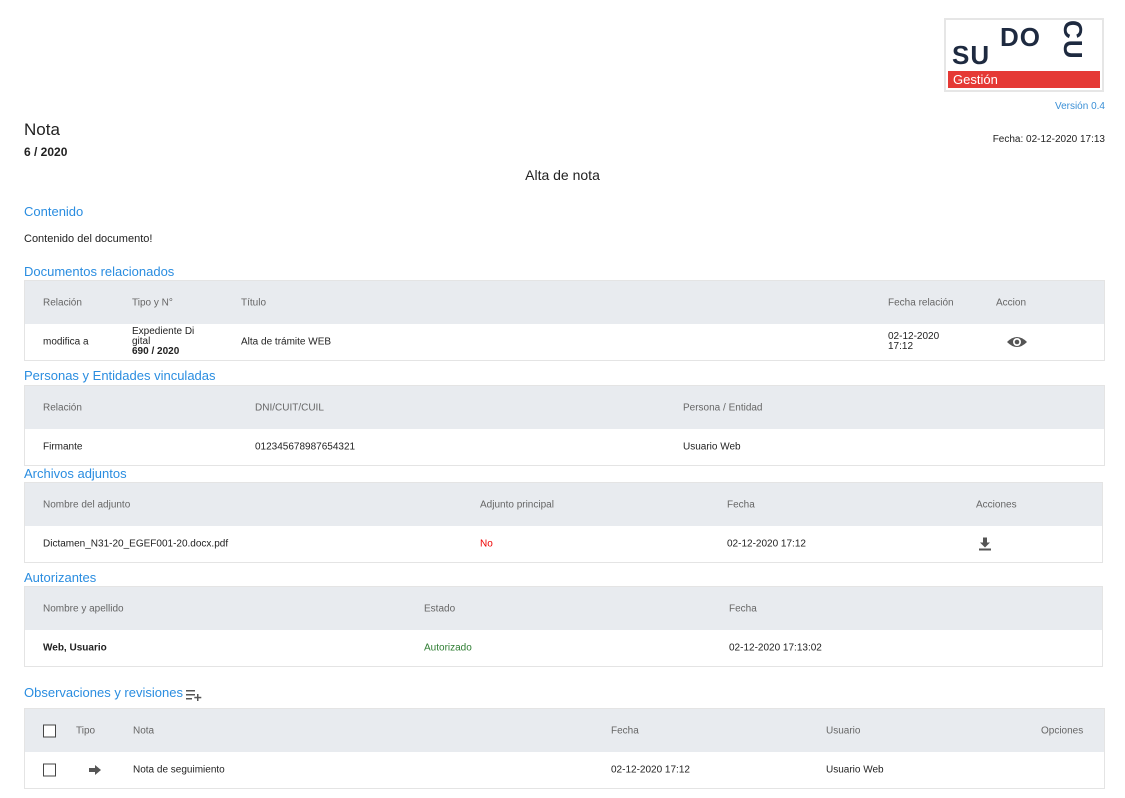 The image size is (1125, 798). What do you see at coordinates (103, 692) in the screenshot?
I see `observations-section-title: Observaciones y revisiones` at bounding box center [103, 692].